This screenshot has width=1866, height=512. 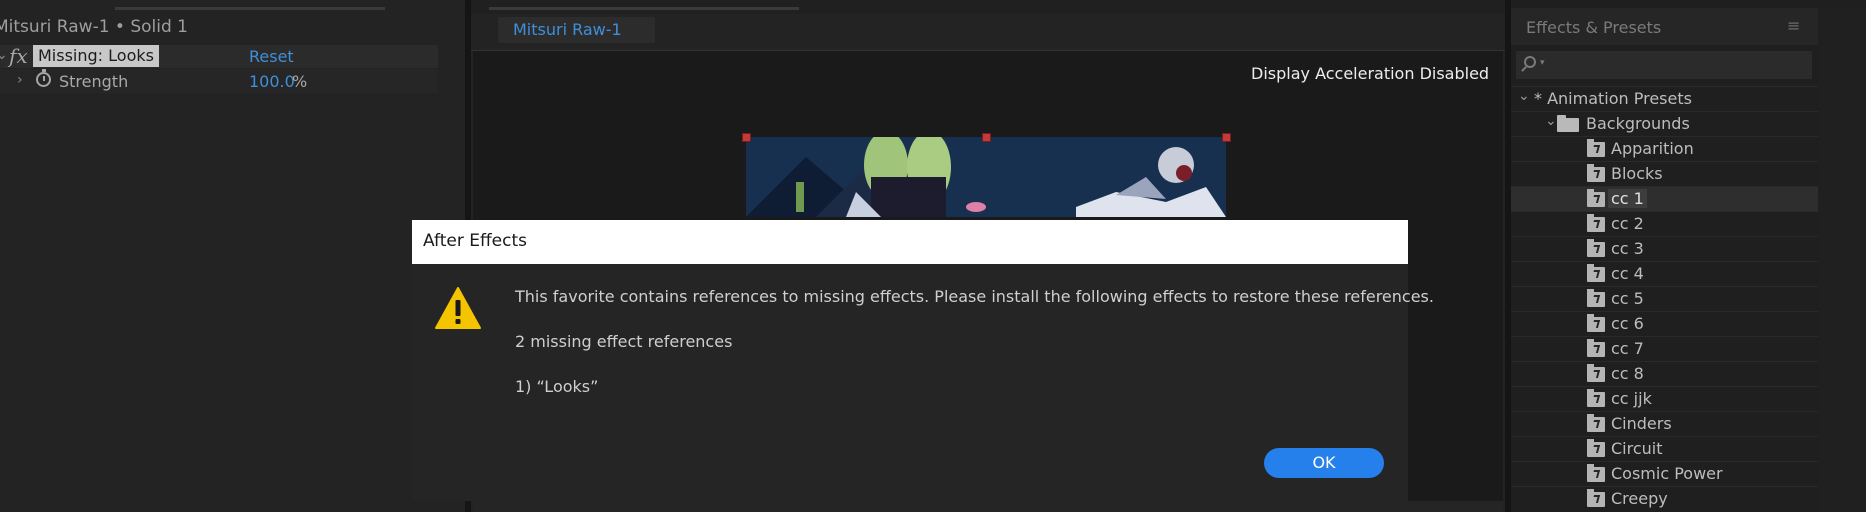 I want to click on composition-frame-image, so click(x=986, y=177).